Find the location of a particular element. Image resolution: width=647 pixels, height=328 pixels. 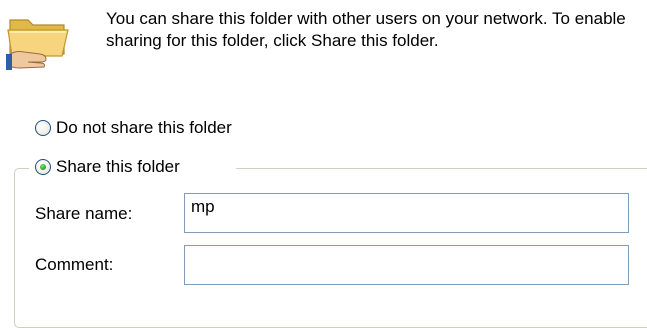

share-name-input is located at coordinates (406, 213).